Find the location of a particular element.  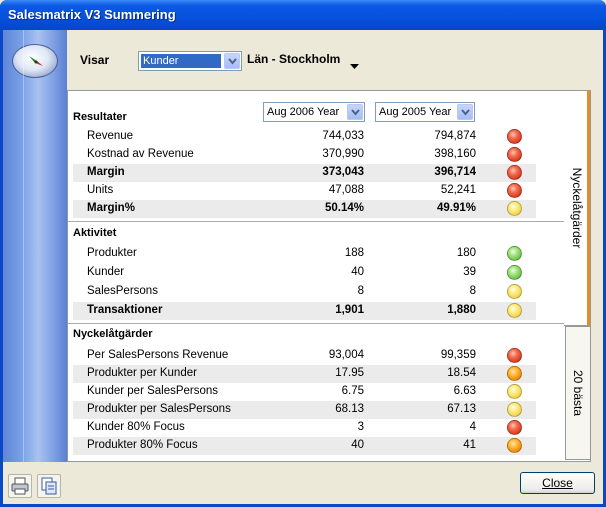

tab-label: 20 bästa is located at coordinates (578, 393).